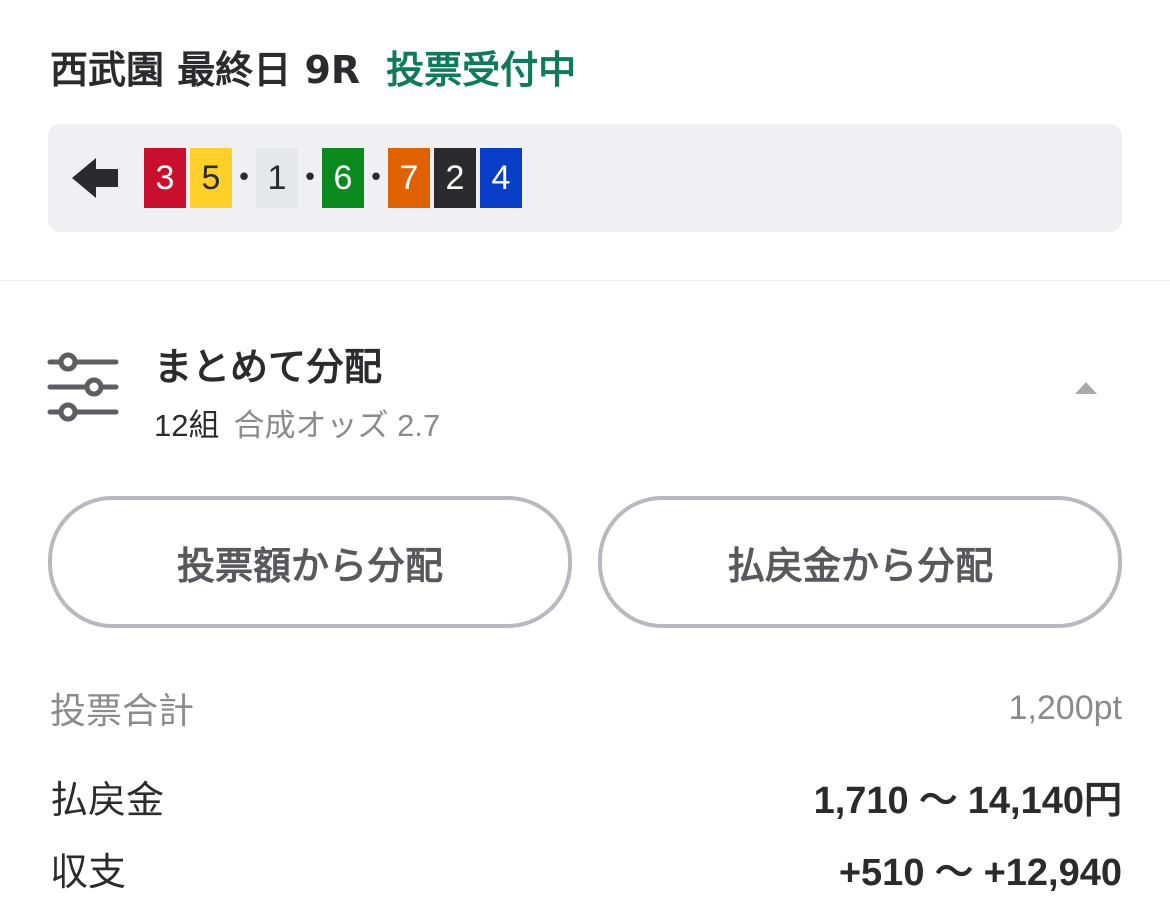  I want to click on sliders-icon, so click(83, 387).